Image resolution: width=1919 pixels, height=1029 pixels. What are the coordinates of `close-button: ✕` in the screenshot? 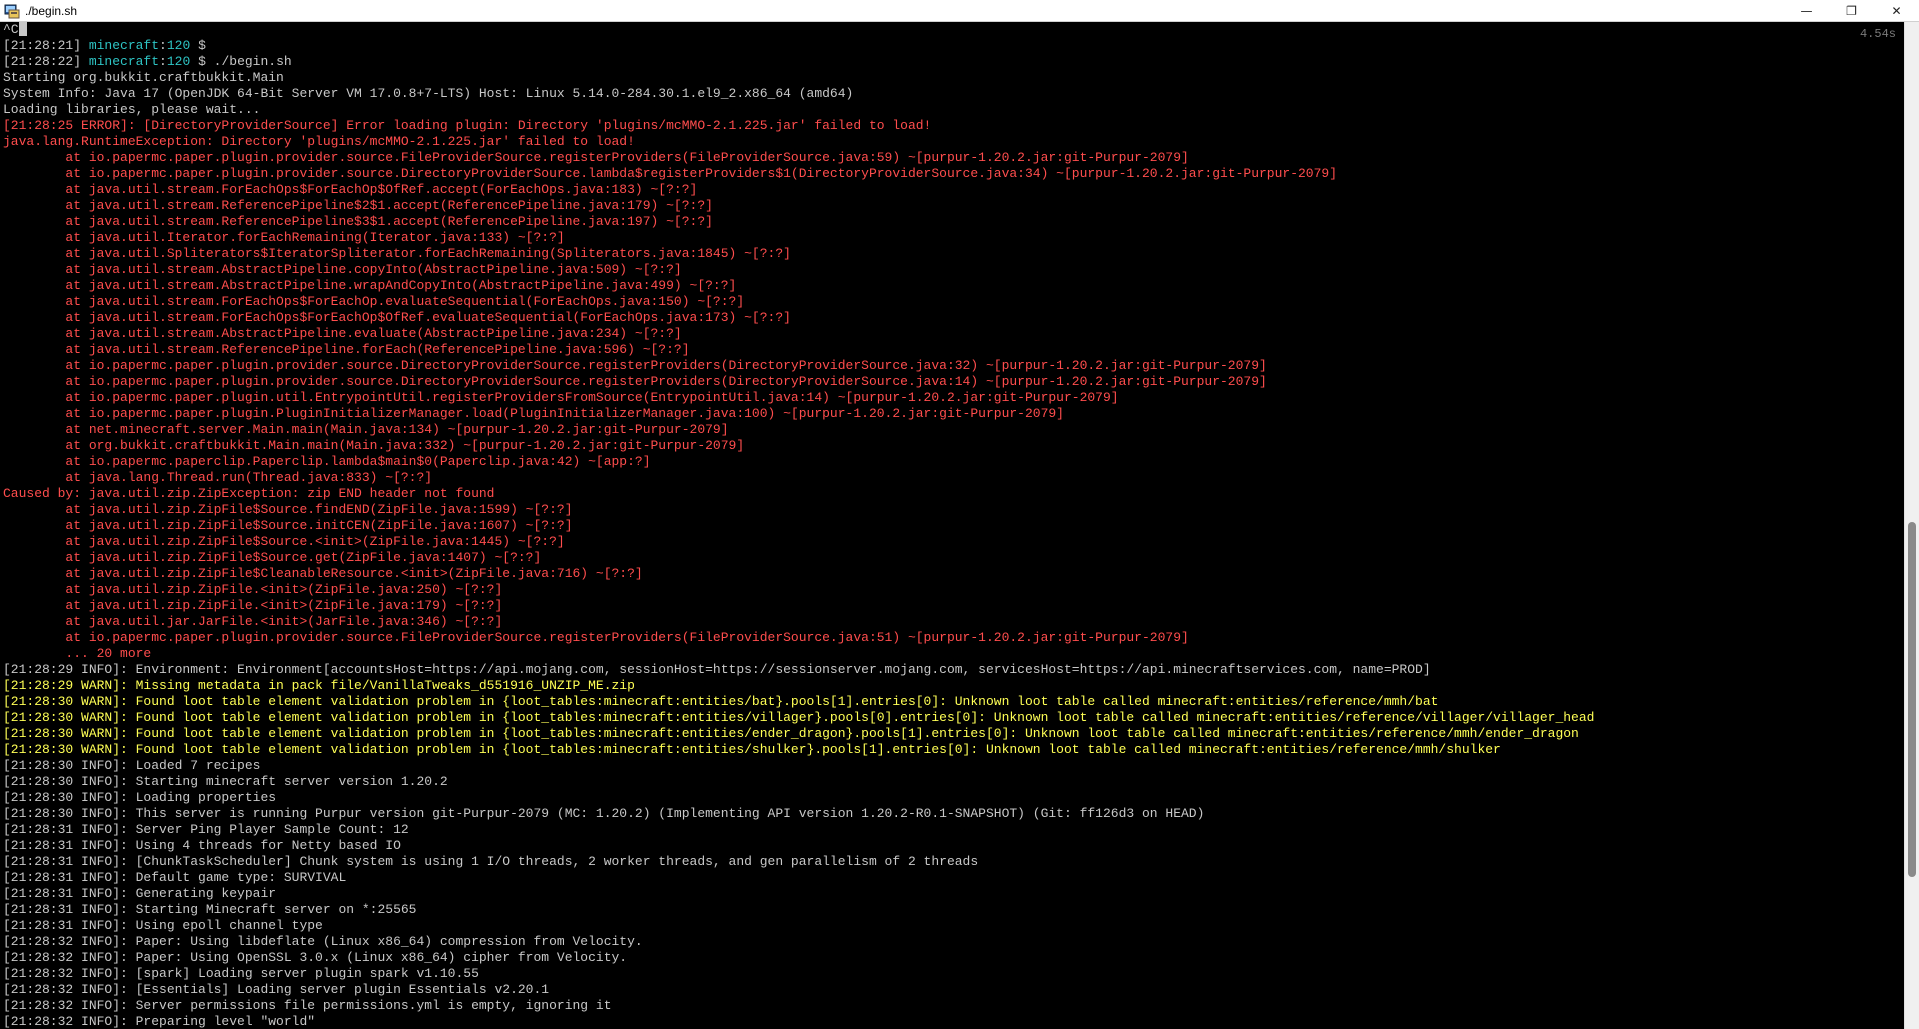 It's located at (1896, 11).